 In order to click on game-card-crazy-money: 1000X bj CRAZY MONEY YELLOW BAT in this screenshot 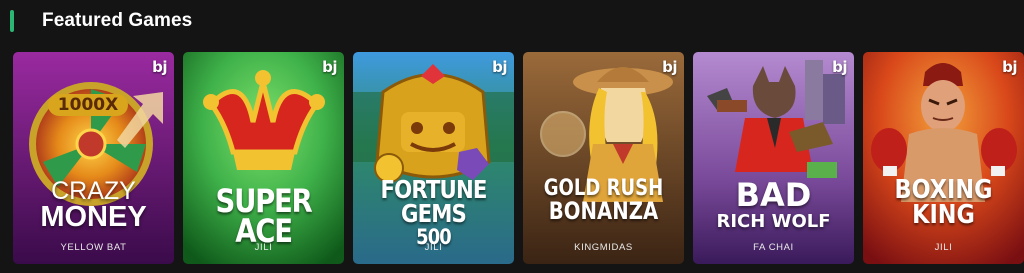, I will do `click(93, 158)`.